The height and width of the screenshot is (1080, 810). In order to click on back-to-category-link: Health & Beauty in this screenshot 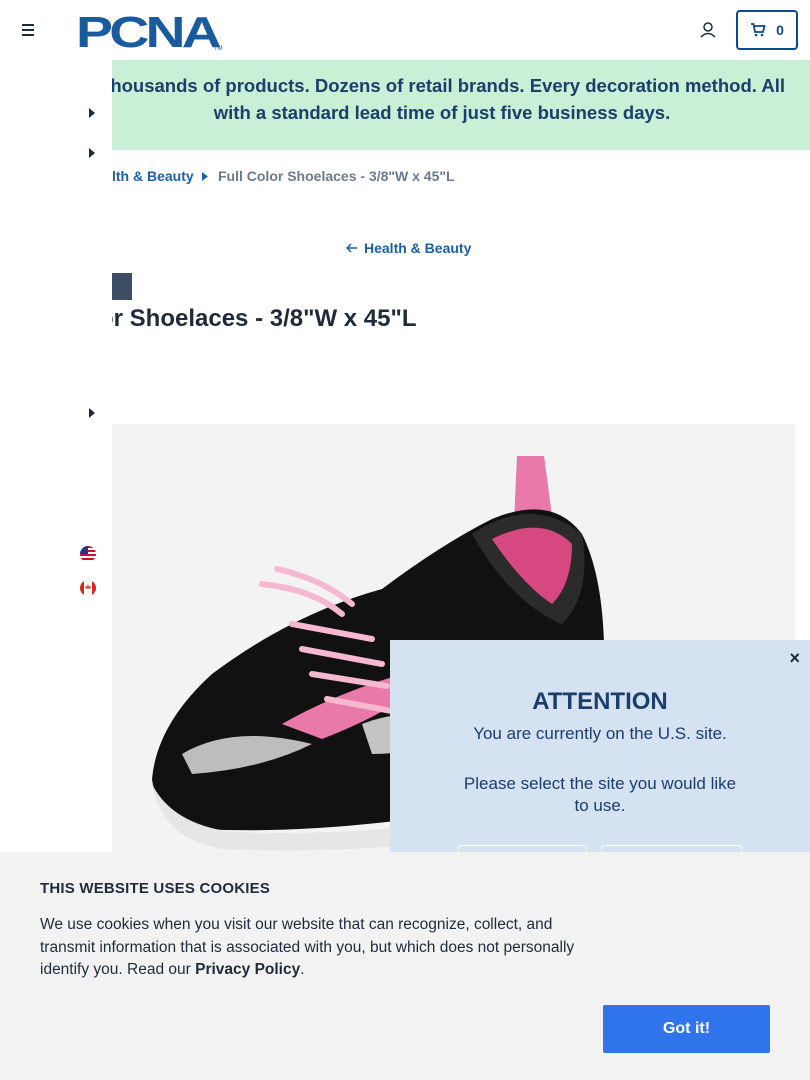, I will do `click(408, 248)`.